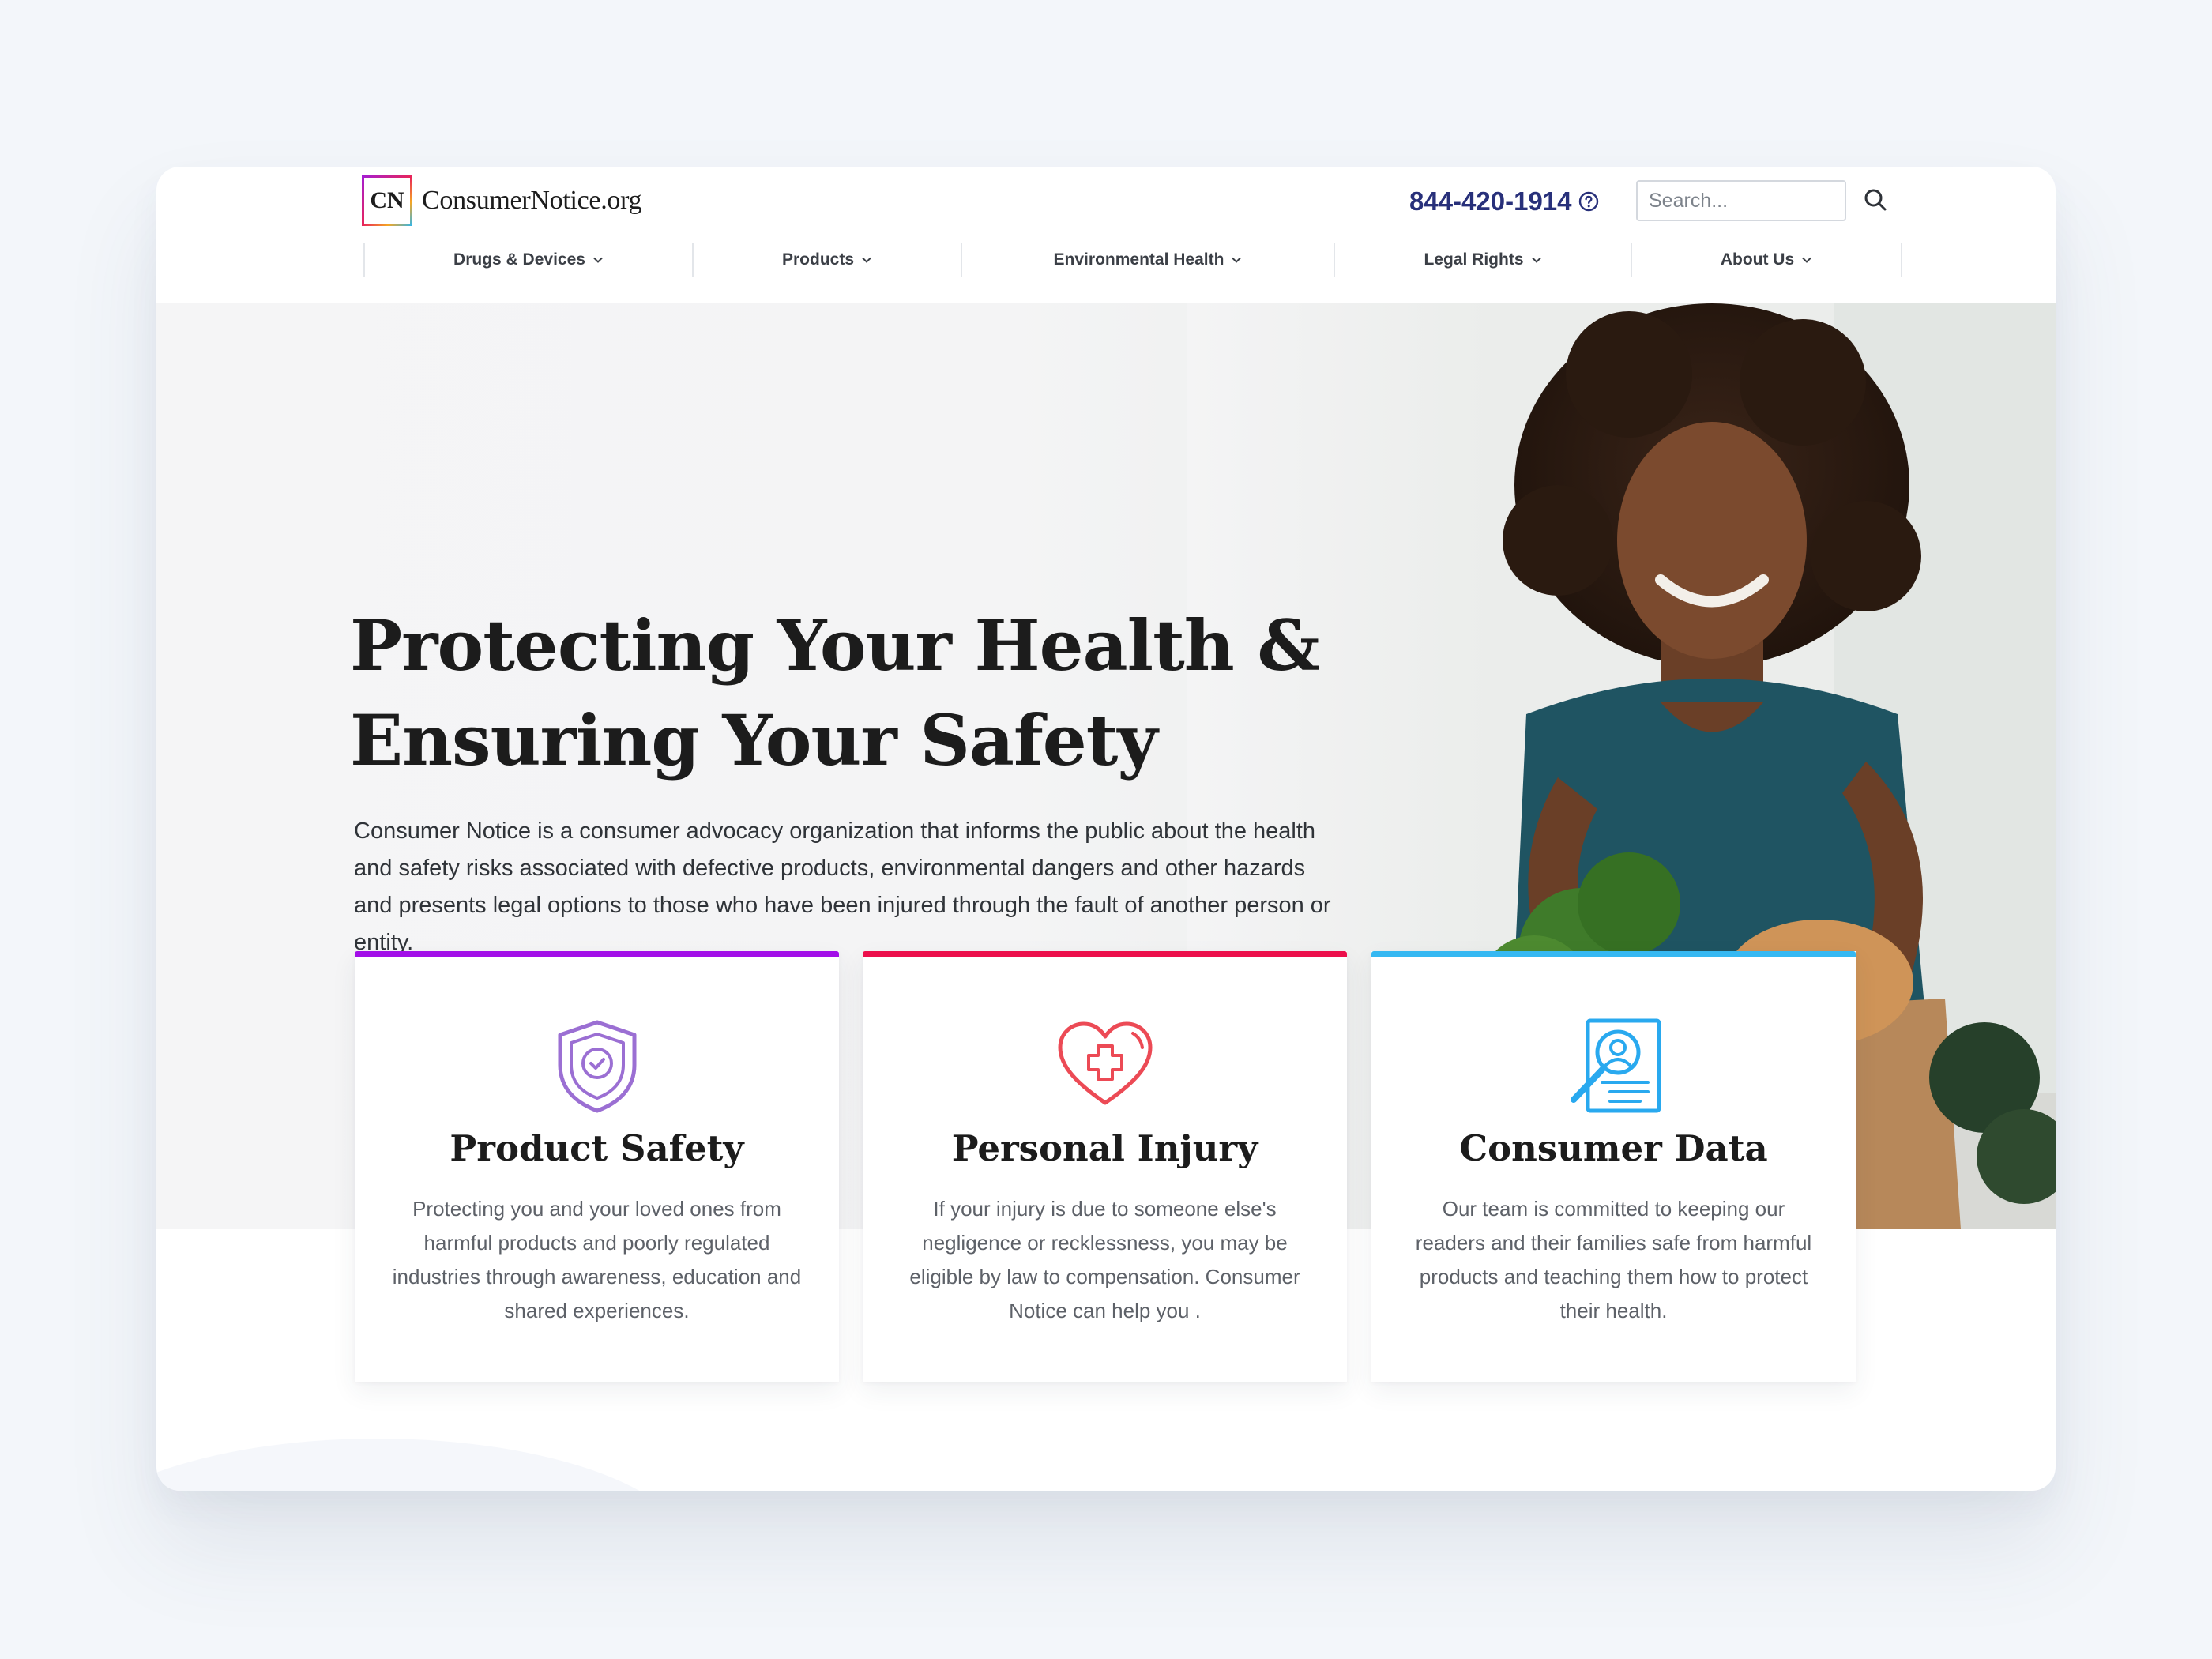  Describe the element at coordinates (1491, 201) in the screenshot. I see `phone-text: 844-420-1914` at that location.